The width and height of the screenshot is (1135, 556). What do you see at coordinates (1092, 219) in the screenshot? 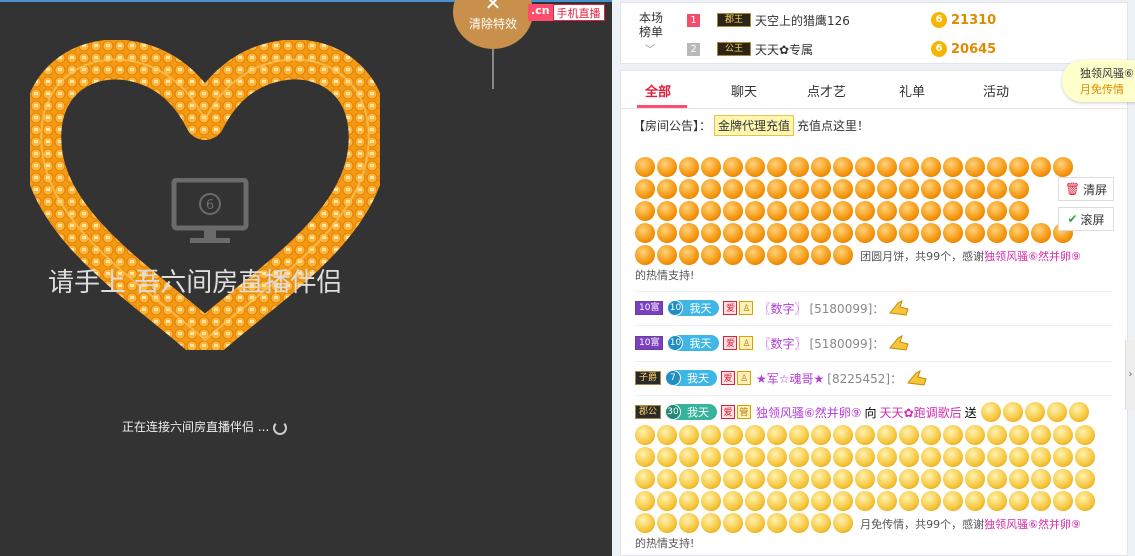
I see `auto-scroll-label: 滚屏` at bounding box center [1092, 219].